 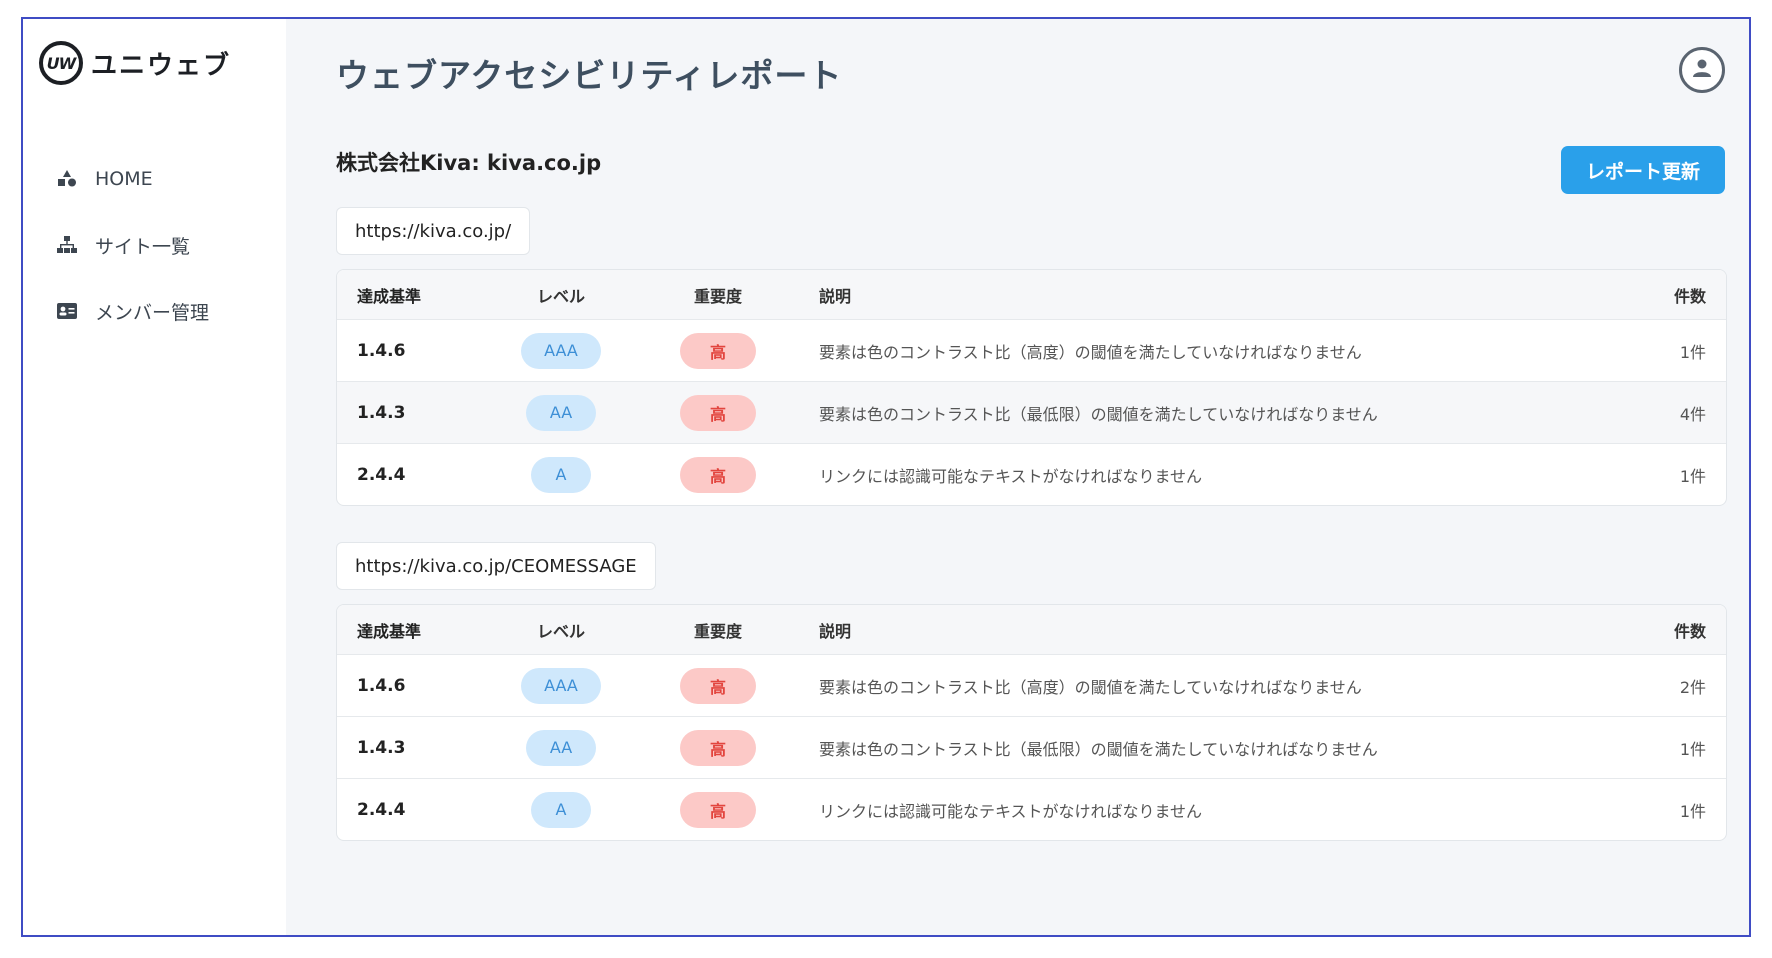 What do you see at coordinates (152, 312) in the screenshot?
I see `sidebar-item-label: メンバー管理` at bounding box center [152, 312].